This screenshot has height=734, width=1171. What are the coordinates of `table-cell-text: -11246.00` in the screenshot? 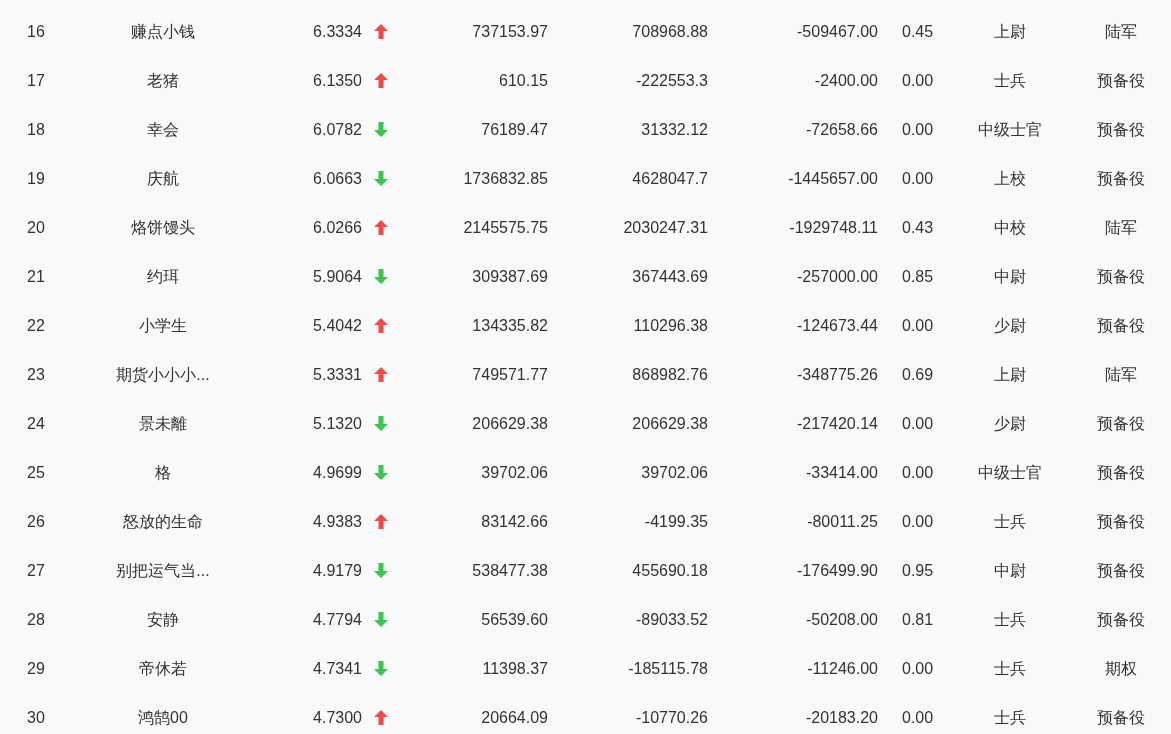 It's located at (842, 668).